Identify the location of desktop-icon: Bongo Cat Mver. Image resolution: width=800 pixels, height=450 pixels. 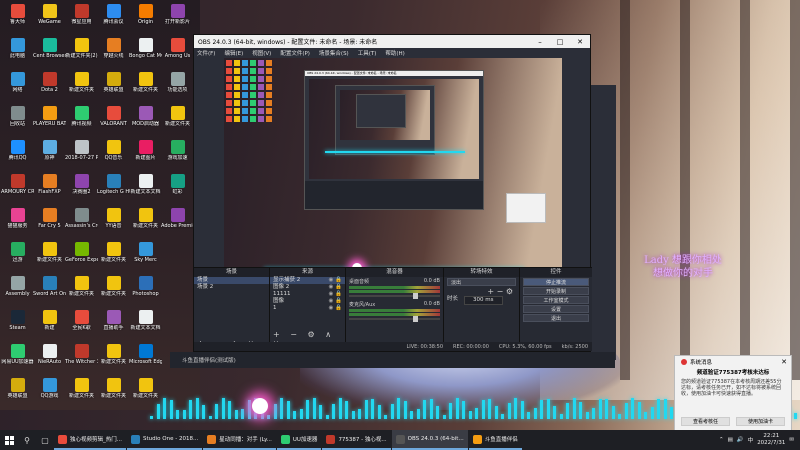
(145, 53).